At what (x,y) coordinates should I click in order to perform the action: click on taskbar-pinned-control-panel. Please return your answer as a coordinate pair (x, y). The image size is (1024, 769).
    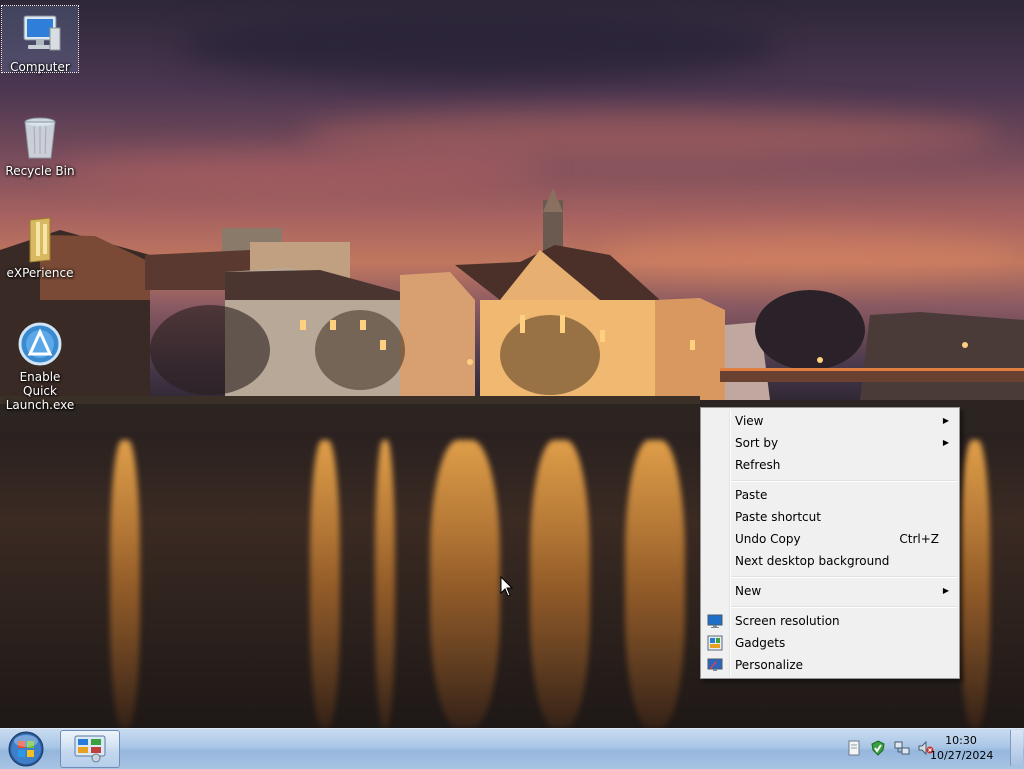
    Looking at the image, I should click on (90, 749).